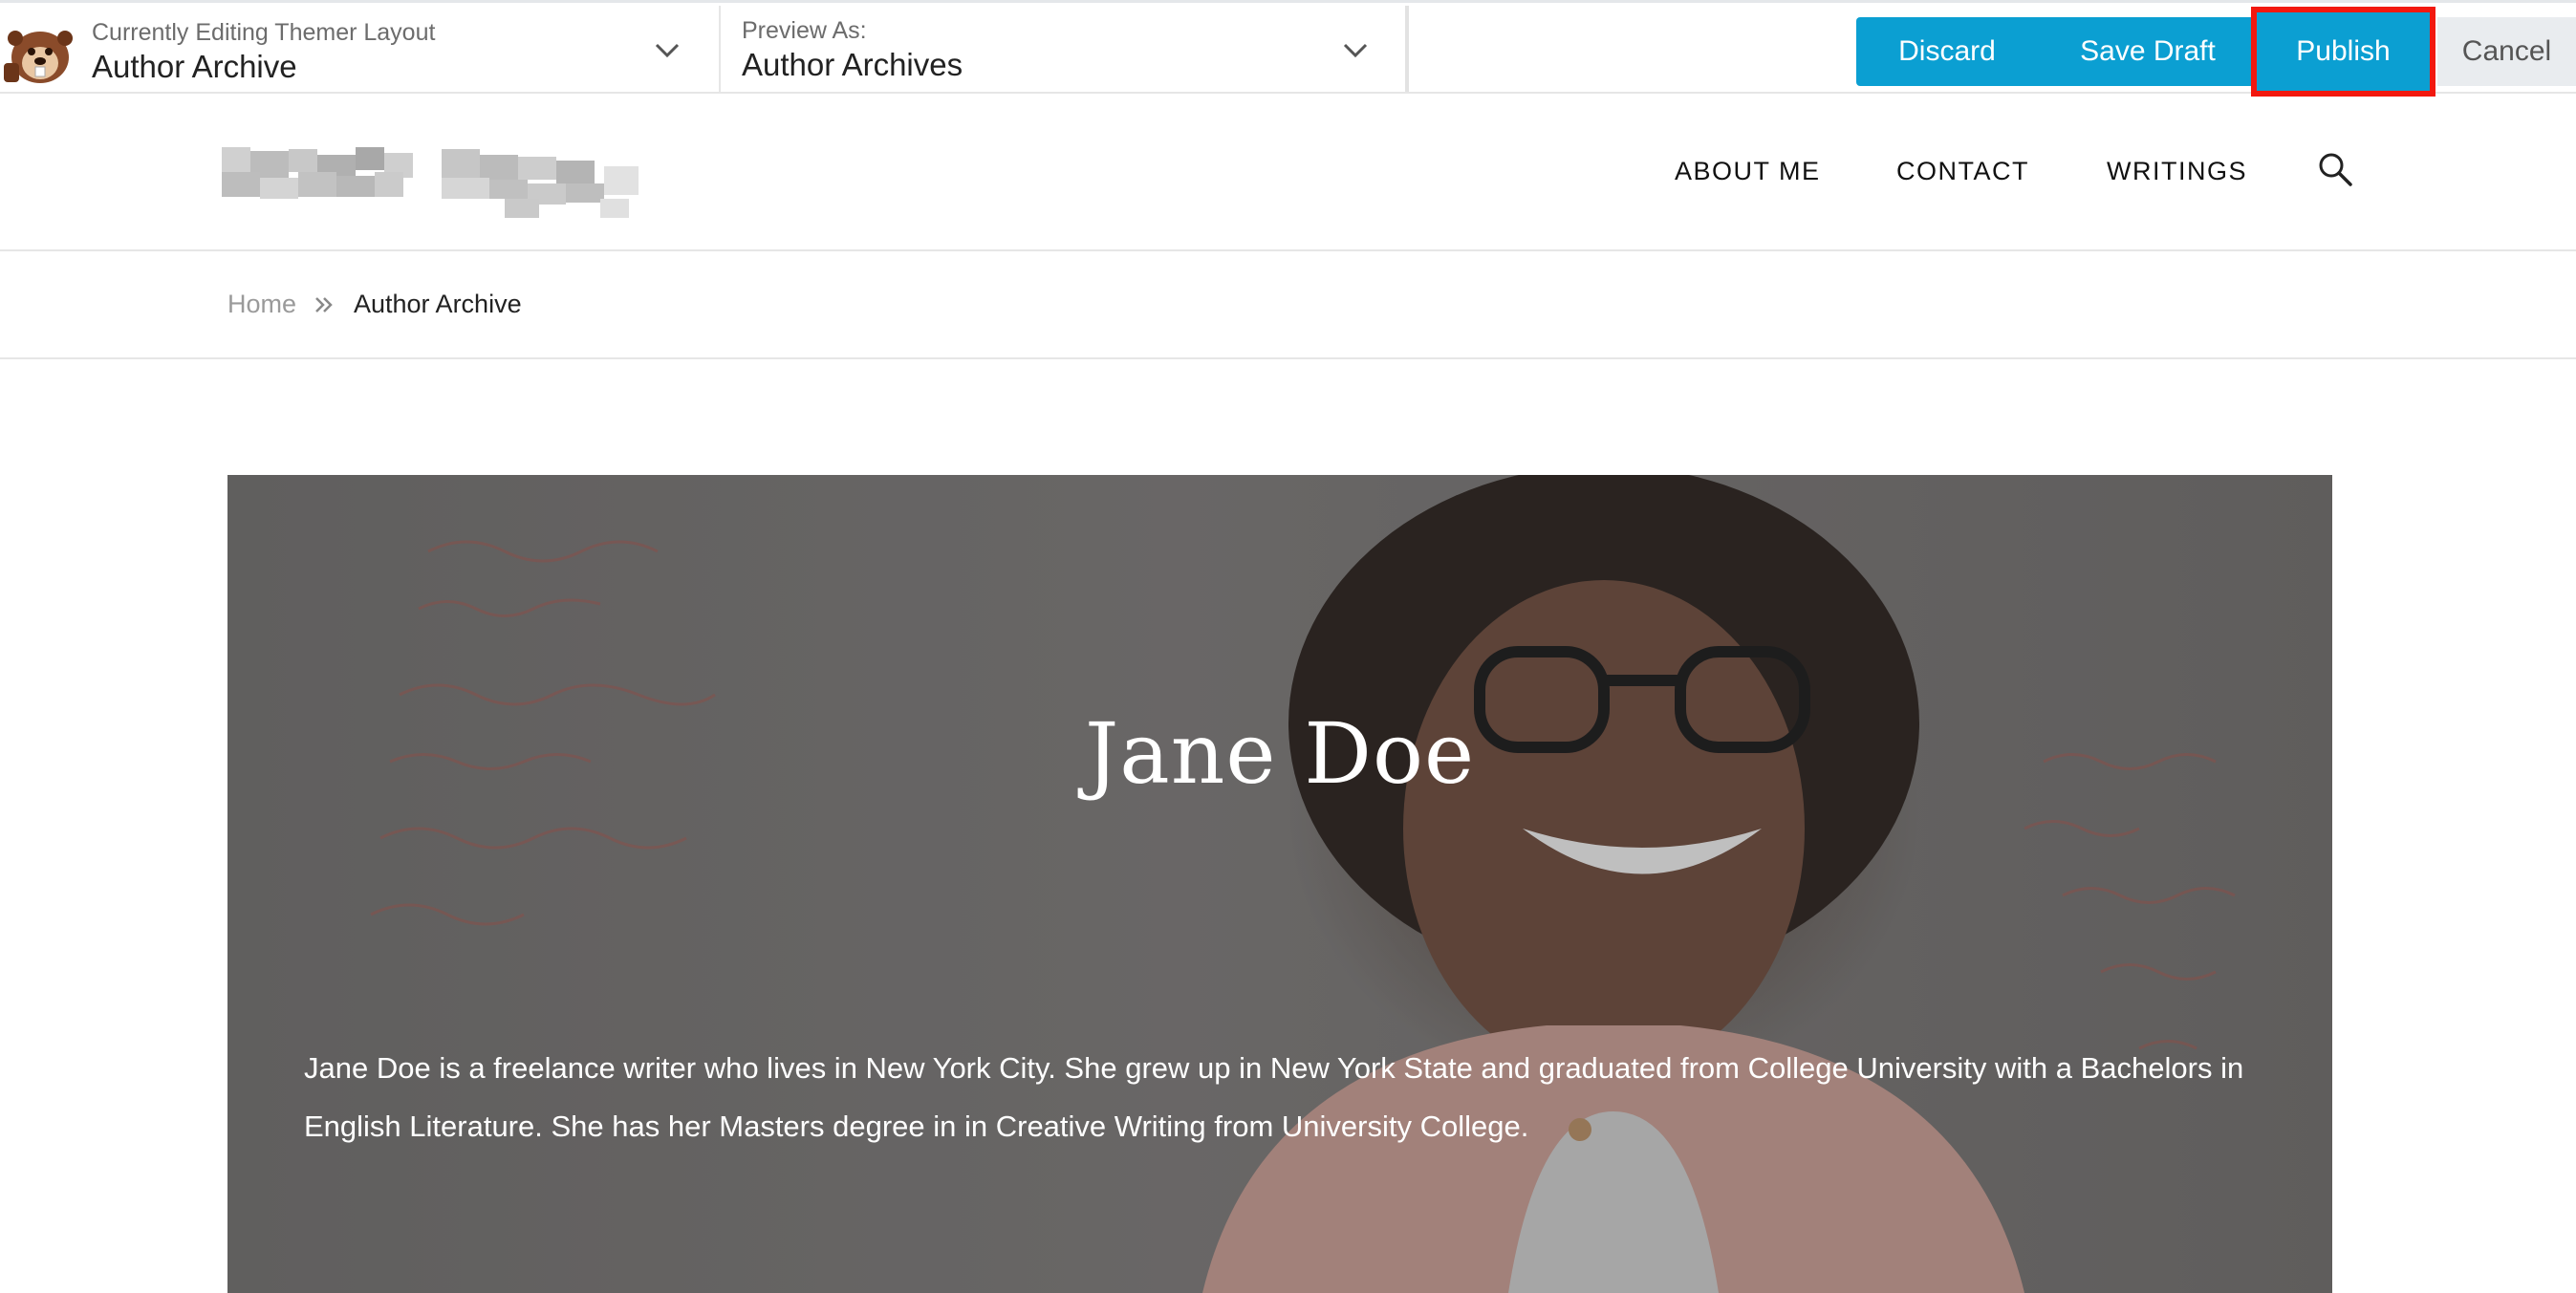  I want to click on layout-selector-value: Author Archive, so click(194, 66).